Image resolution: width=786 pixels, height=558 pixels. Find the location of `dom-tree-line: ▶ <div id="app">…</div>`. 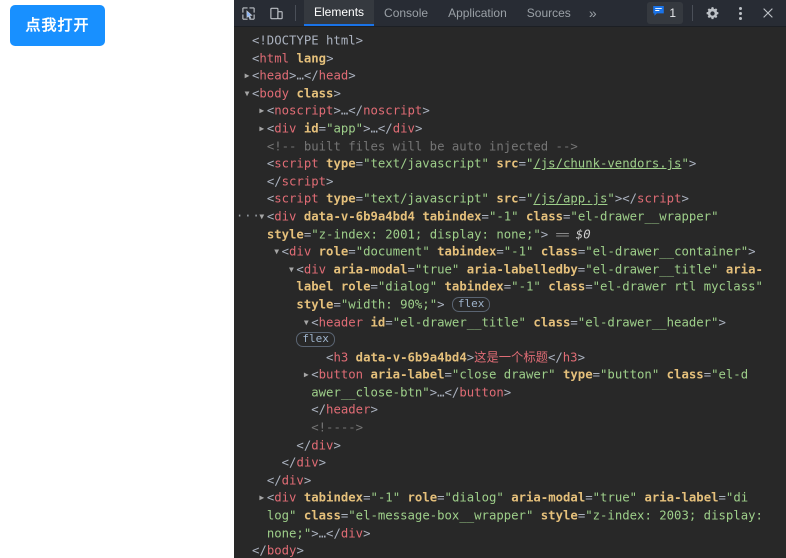

dom-tree-line: ▶ <div id="app">…</div> is located at coordinates (510, 129).